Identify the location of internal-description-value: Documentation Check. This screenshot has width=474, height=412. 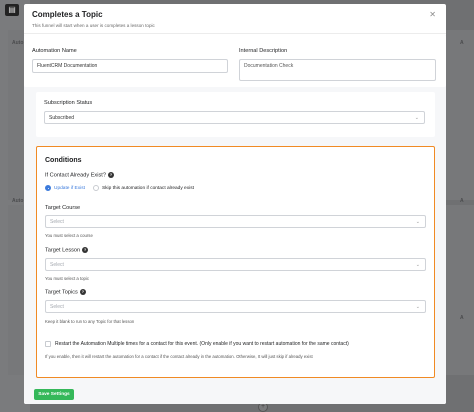
(269, 66).